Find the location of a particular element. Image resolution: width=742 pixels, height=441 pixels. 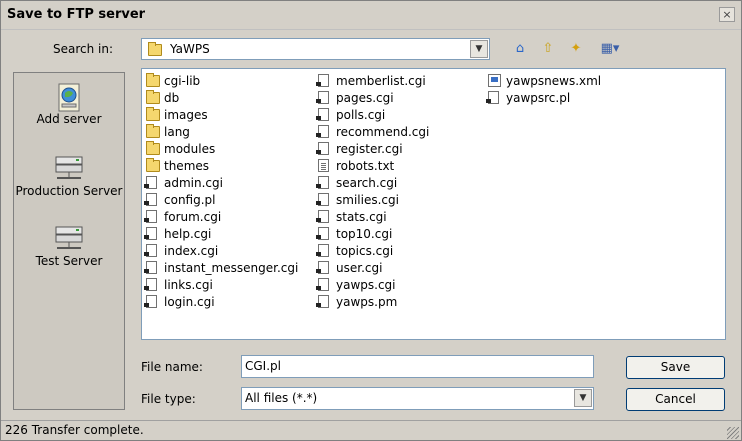

server-icon is located at coordinates (69, 238).